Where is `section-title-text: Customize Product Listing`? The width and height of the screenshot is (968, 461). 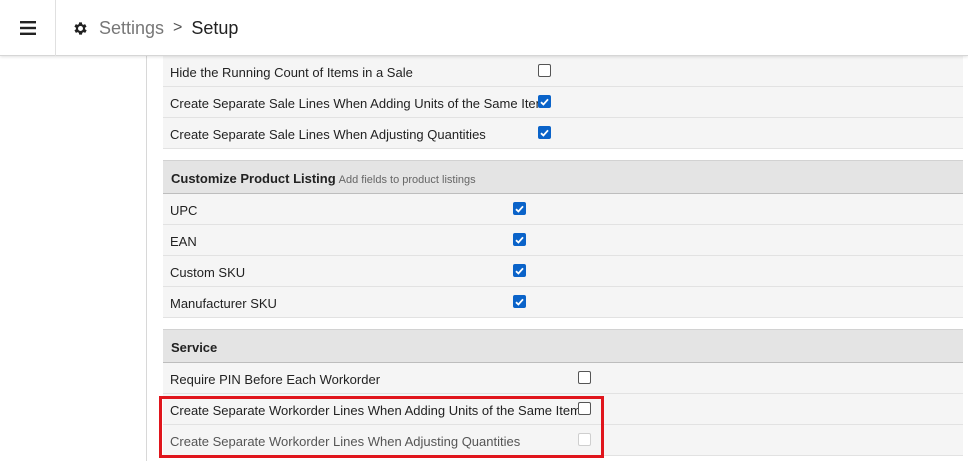
section-title-text: Customize Product Listing is located at coordinates (253, 178).